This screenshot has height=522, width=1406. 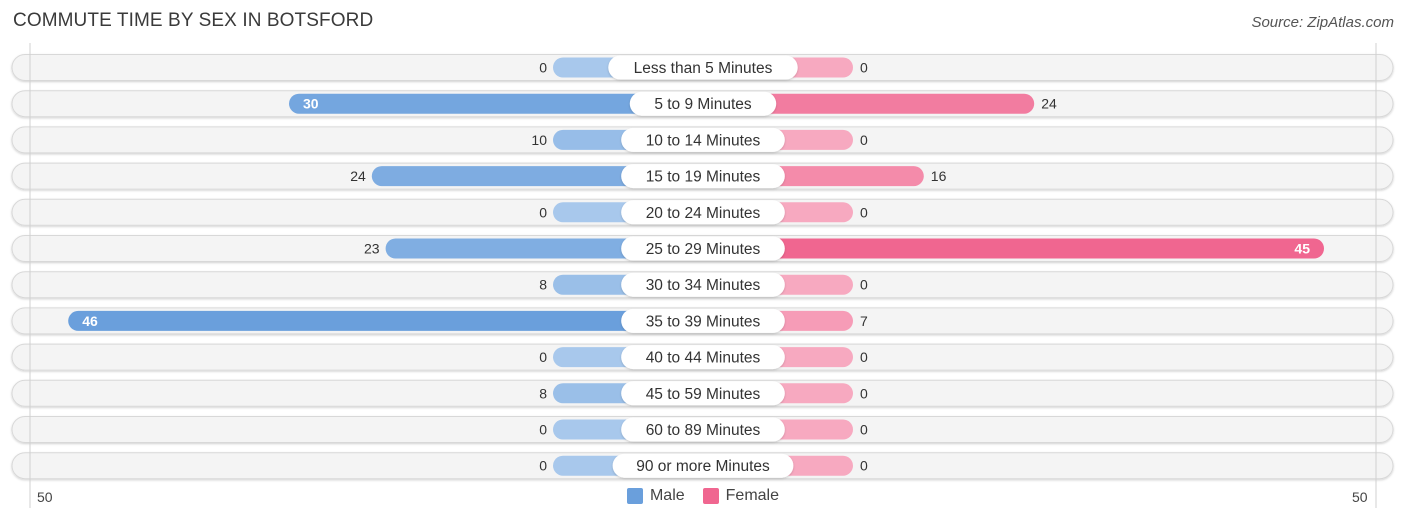 I want to click on category-label: 60 to 89 Minutes, so click(x=703, y=430).